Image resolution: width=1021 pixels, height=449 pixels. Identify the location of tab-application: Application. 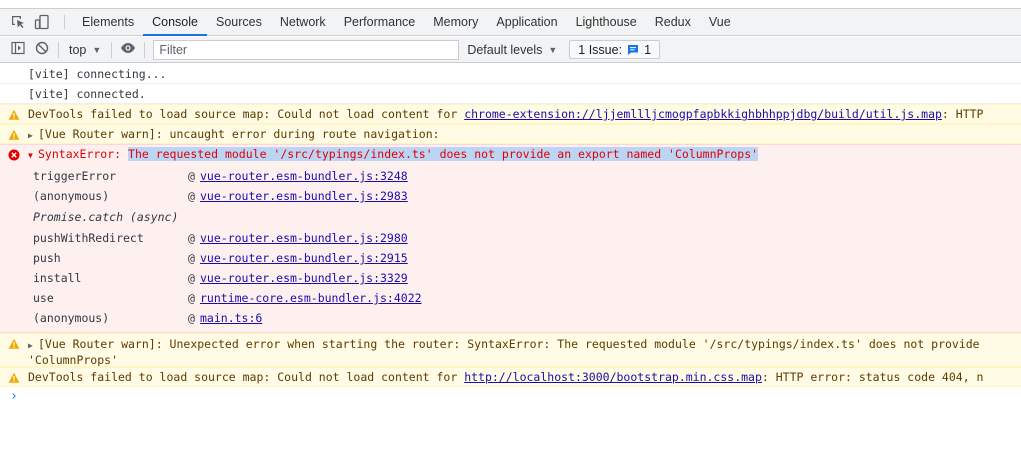
(526, 22).